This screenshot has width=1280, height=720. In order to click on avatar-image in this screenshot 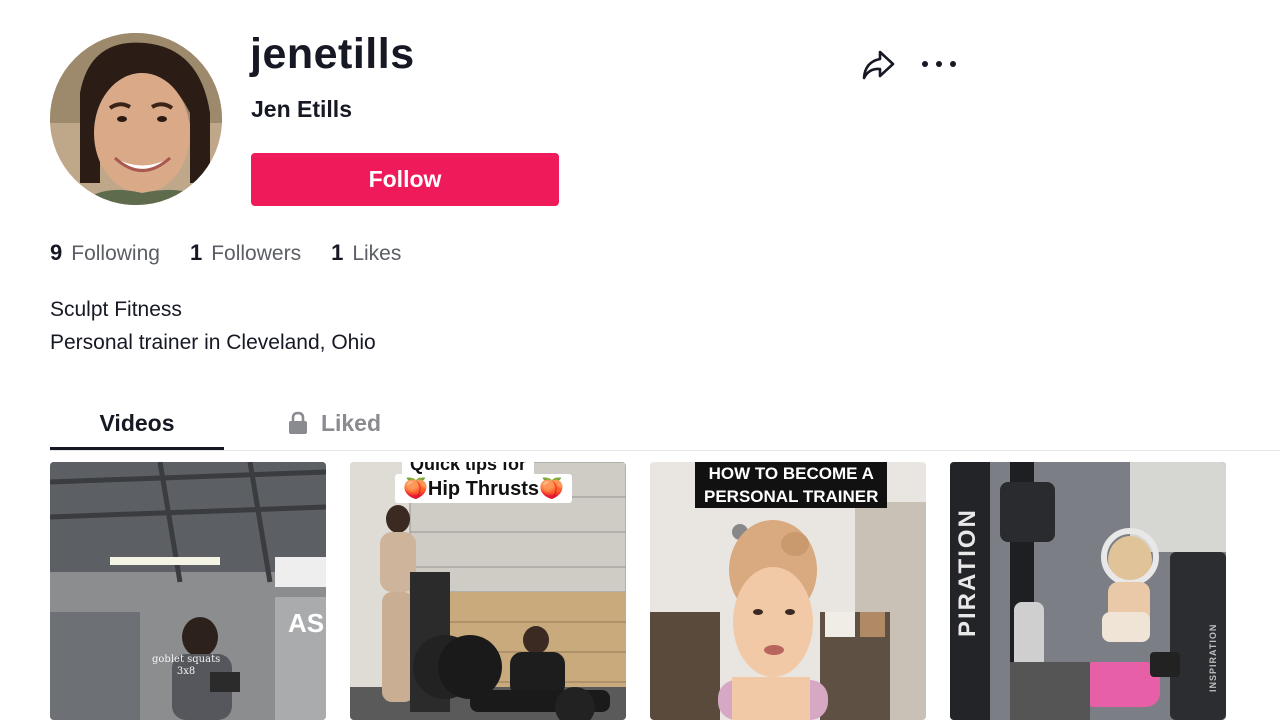, I will do `click(136, 119)`.